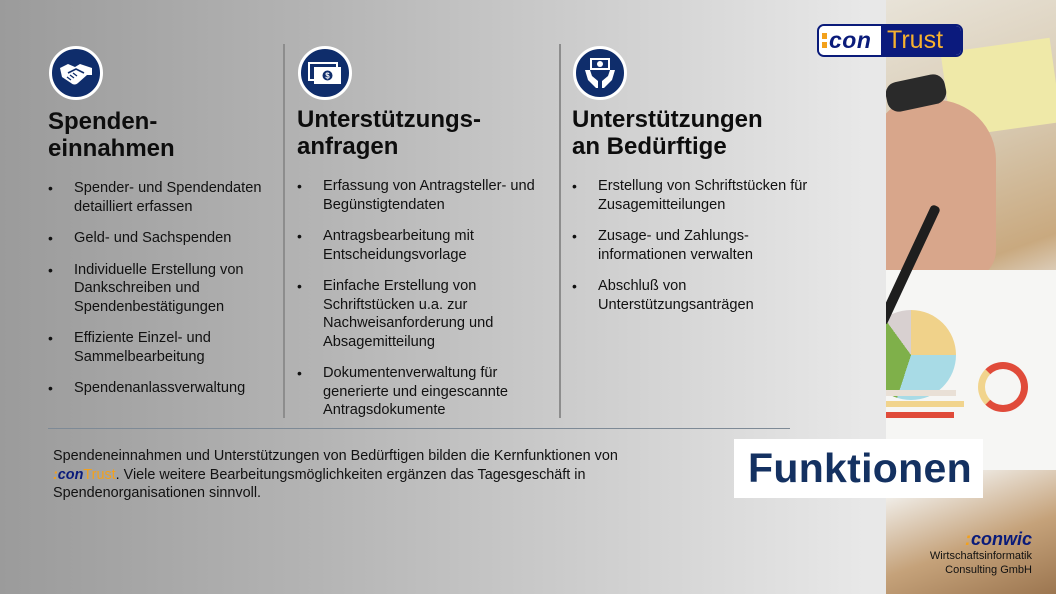 This screenshot has width=1056, height=594. What do you see at coordinates (111, 135) in the screenshot?
I see `column-heading: Spenden-einnahmen` at bounding box center [111, 135].